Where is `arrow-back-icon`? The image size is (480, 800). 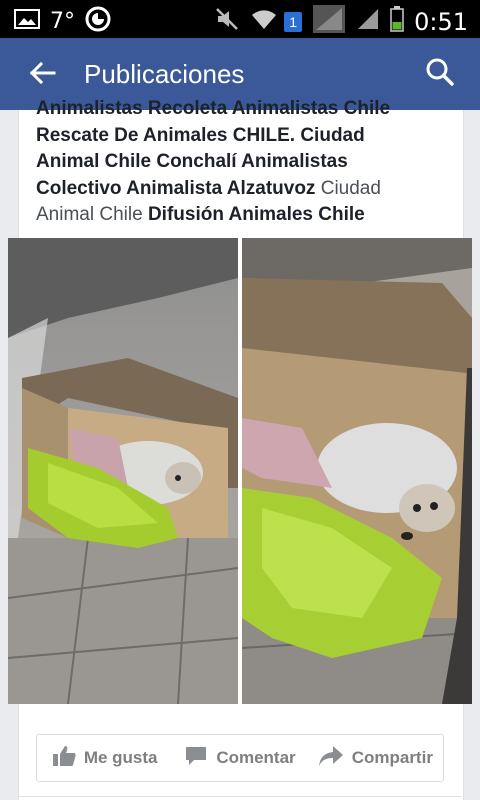
arrow-back-icon is located at coordinates (42, 75).